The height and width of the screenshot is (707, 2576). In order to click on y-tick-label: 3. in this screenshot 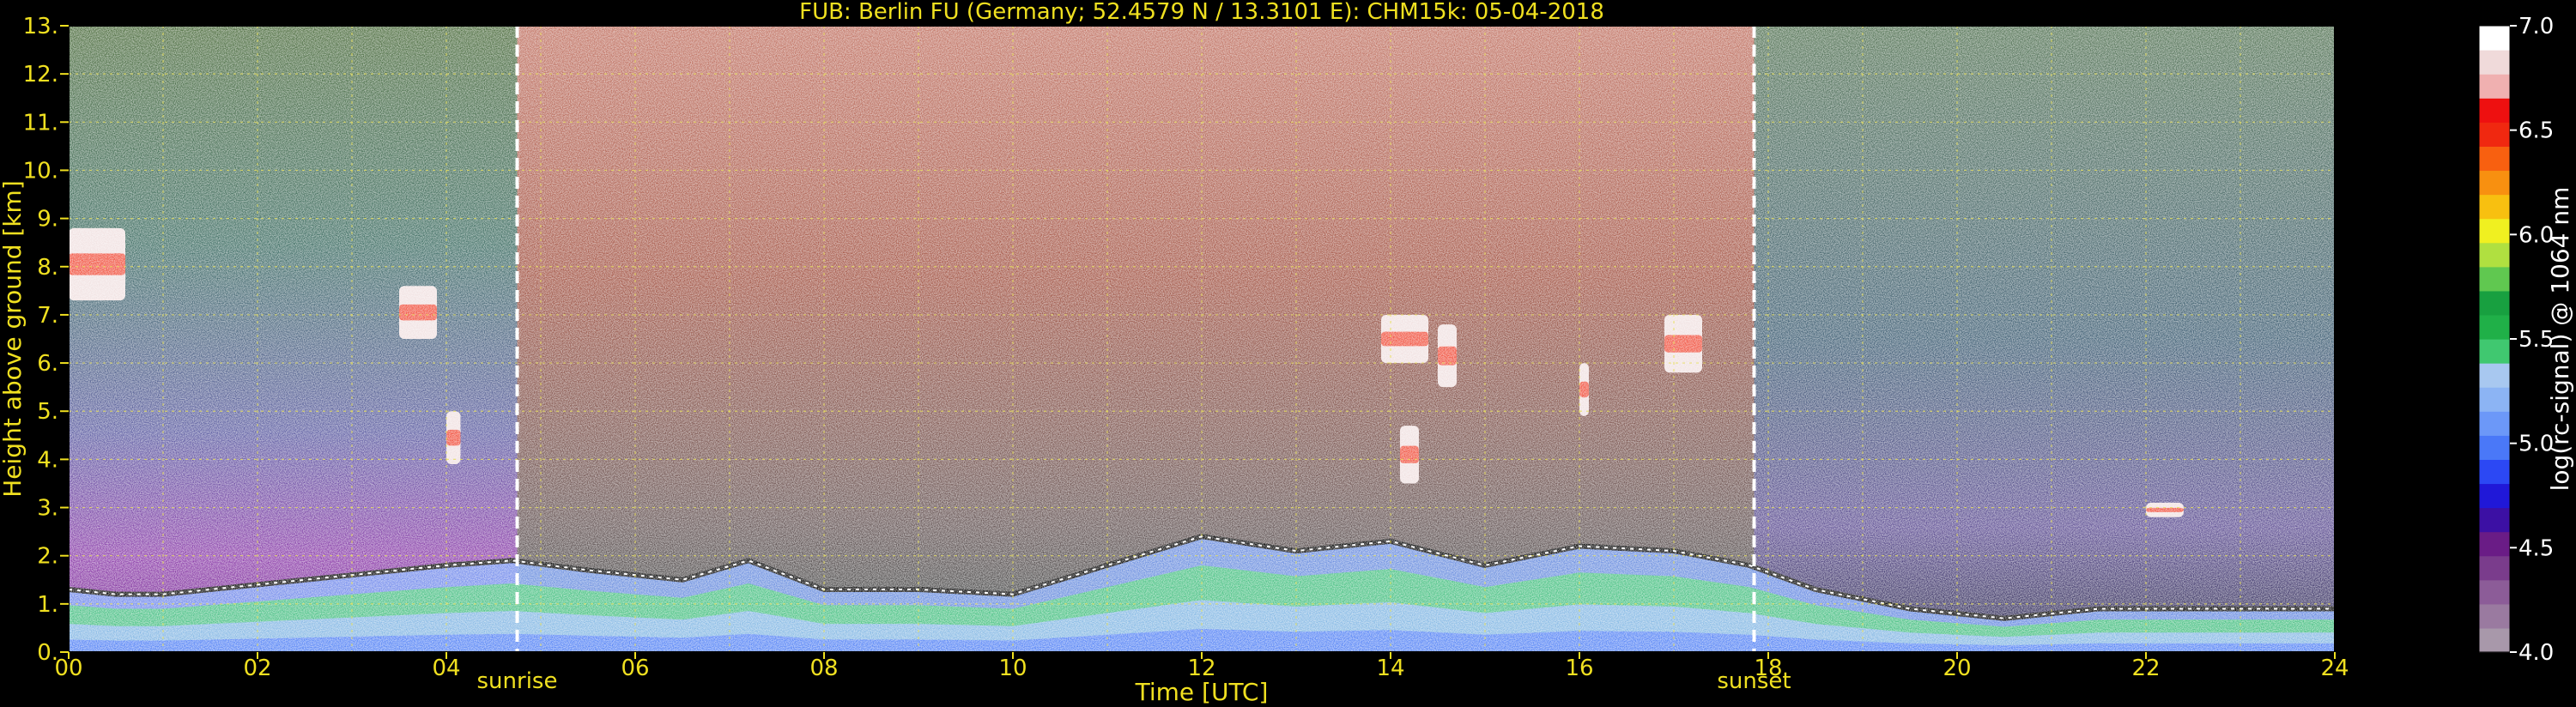, I will do `click(47, 509)`.